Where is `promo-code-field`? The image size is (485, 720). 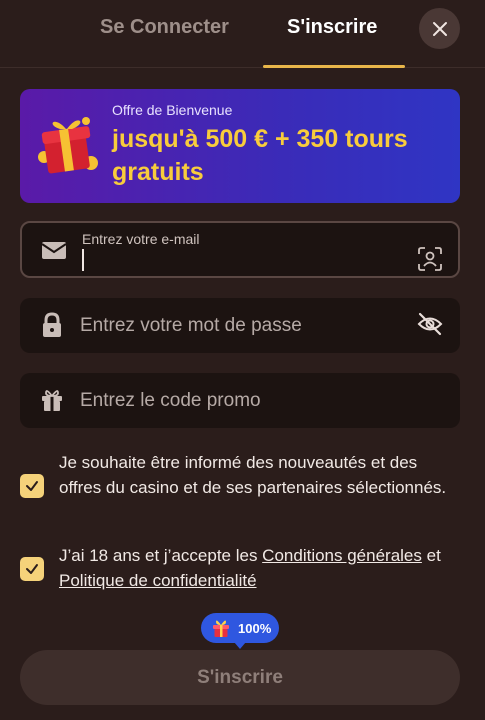
promo-code-field is located at coordinates (240, 400).